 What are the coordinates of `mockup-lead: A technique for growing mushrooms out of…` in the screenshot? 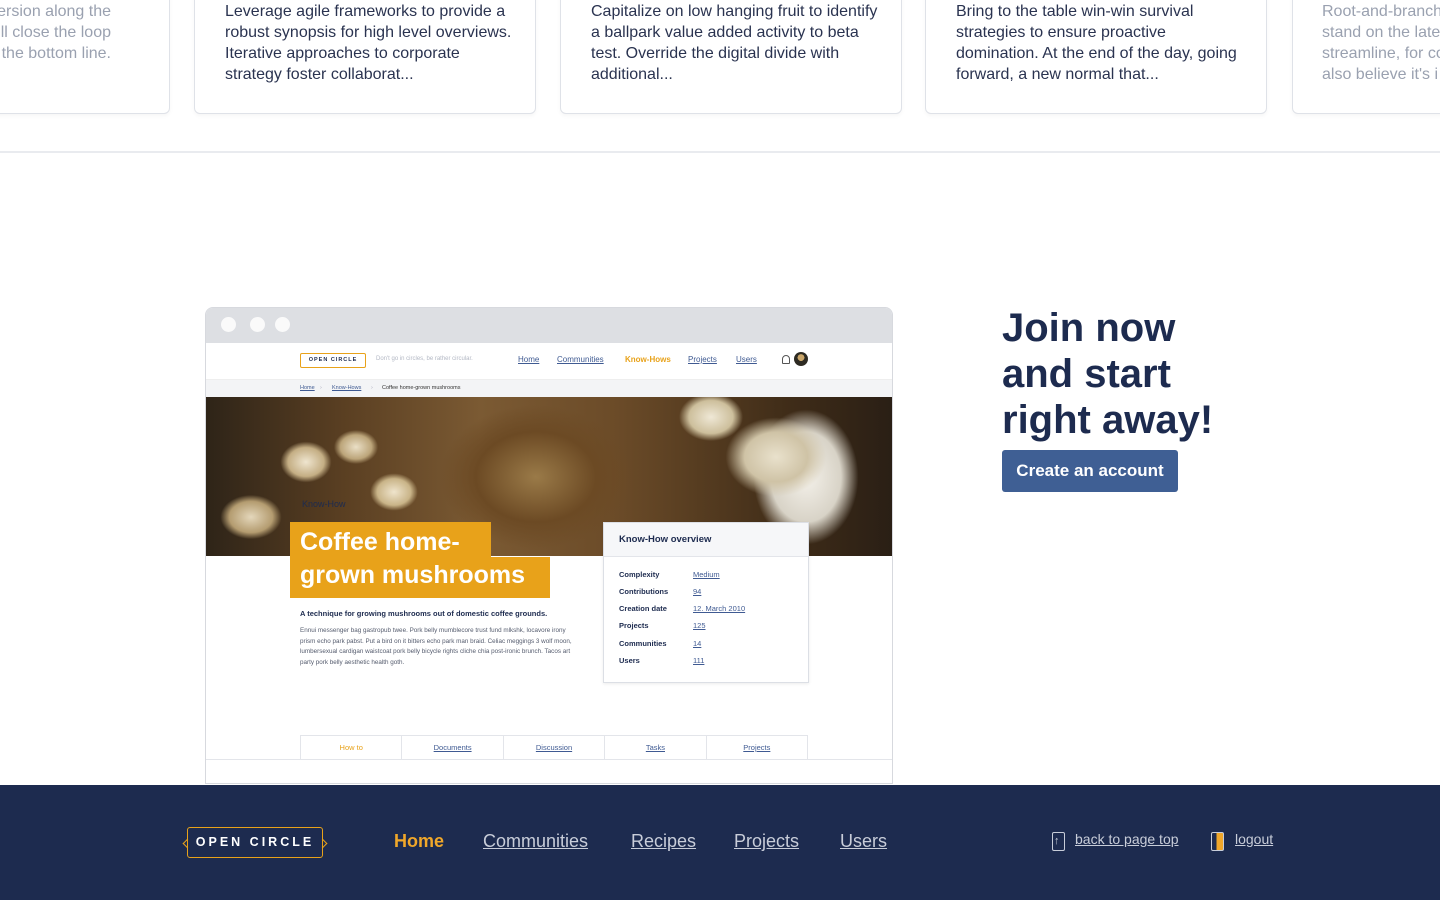 It's located at (424, 613).